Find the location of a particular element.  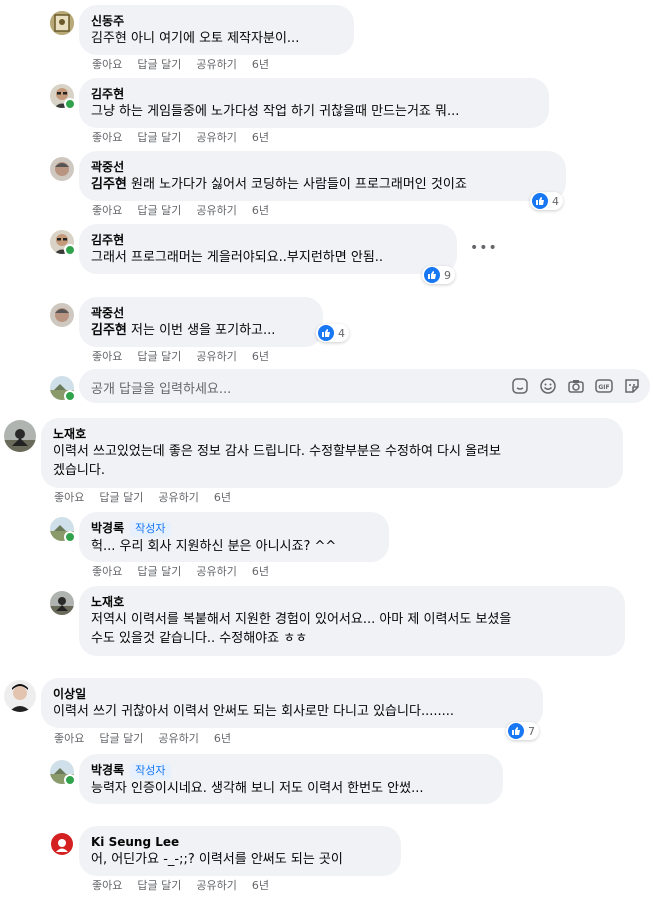

comment-text: 그래서 프로그래머는 게을러야되요..부지런하면 안됨.. is located at coordinates (237, 257).